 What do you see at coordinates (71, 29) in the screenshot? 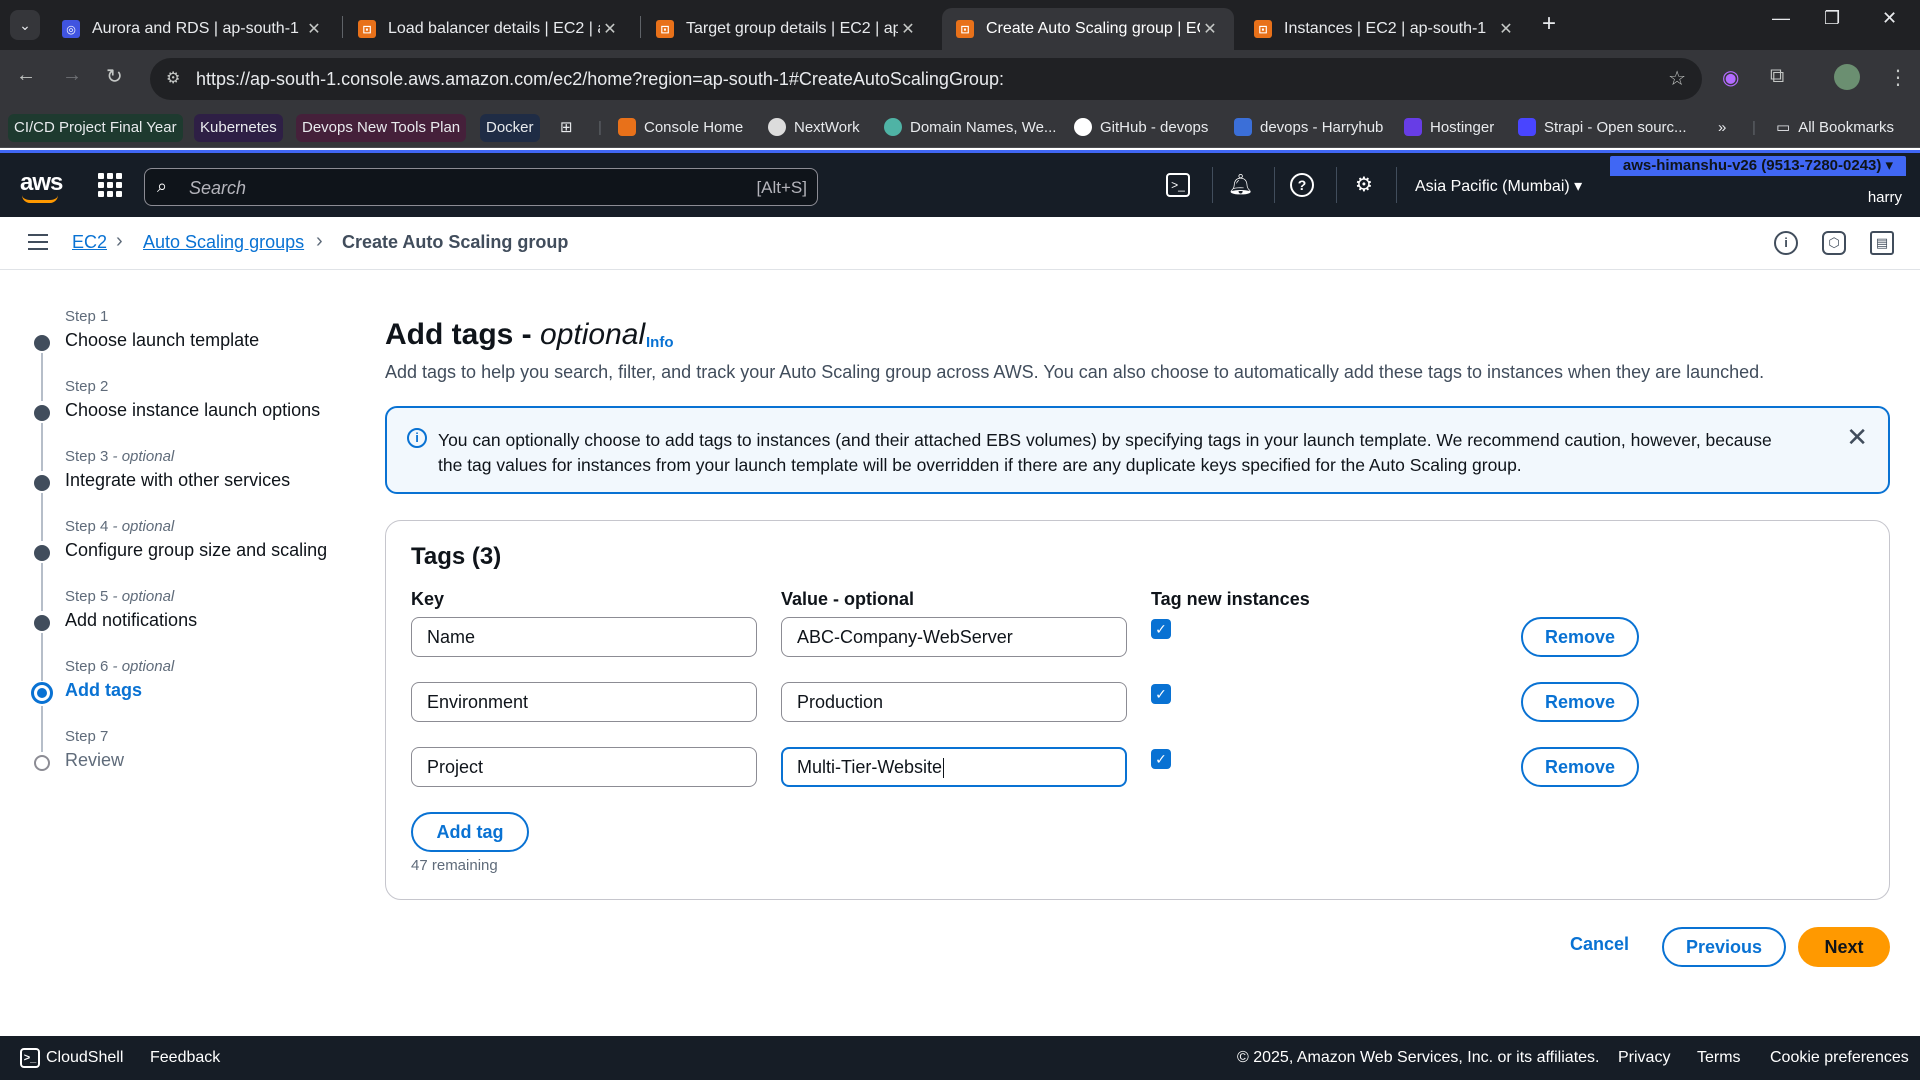
I see `rds-icon: ◎` at bounding box center [71, 29].